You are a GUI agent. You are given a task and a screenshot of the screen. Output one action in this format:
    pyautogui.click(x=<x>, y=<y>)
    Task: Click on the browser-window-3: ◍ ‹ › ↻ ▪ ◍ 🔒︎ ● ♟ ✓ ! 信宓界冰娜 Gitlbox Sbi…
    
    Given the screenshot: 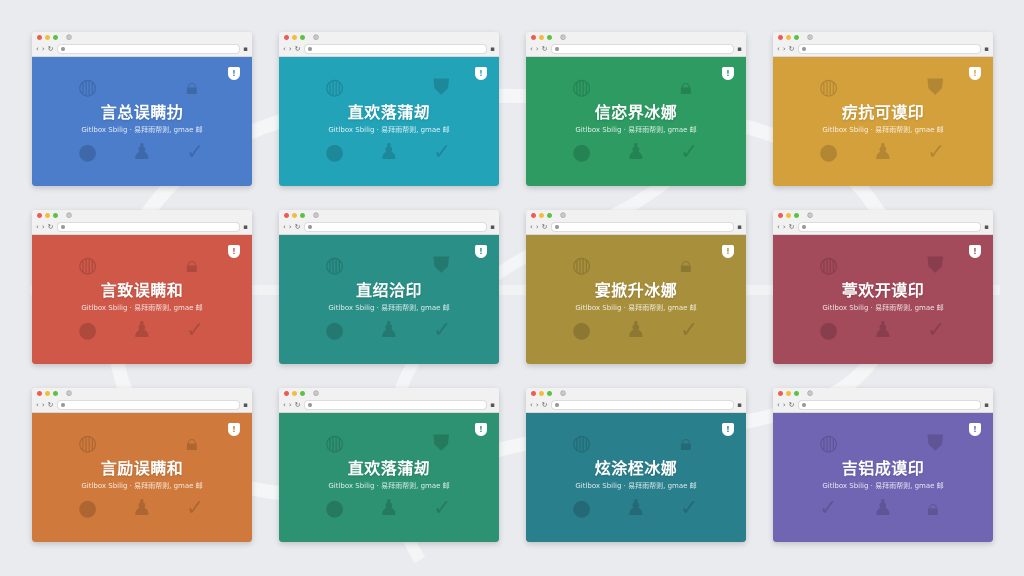 What is the action you would take?
    pyautogui.click(x=636, y=109)
    